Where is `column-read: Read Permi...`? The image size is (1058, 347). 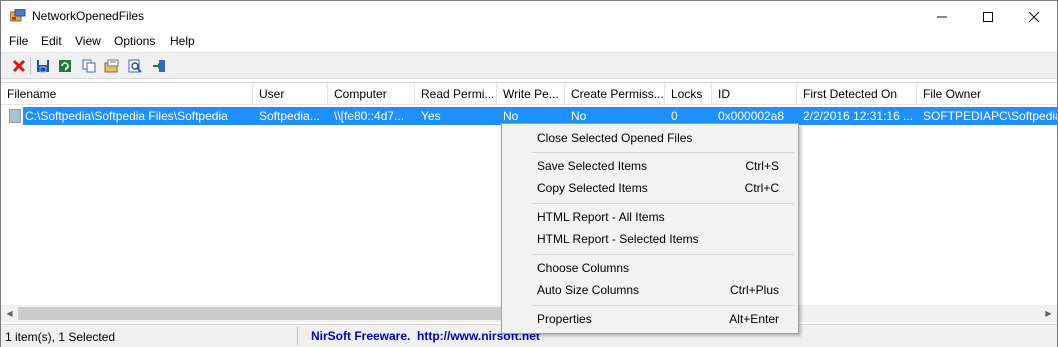 column-read: Read Permi... is located at coordinates (456, 94).